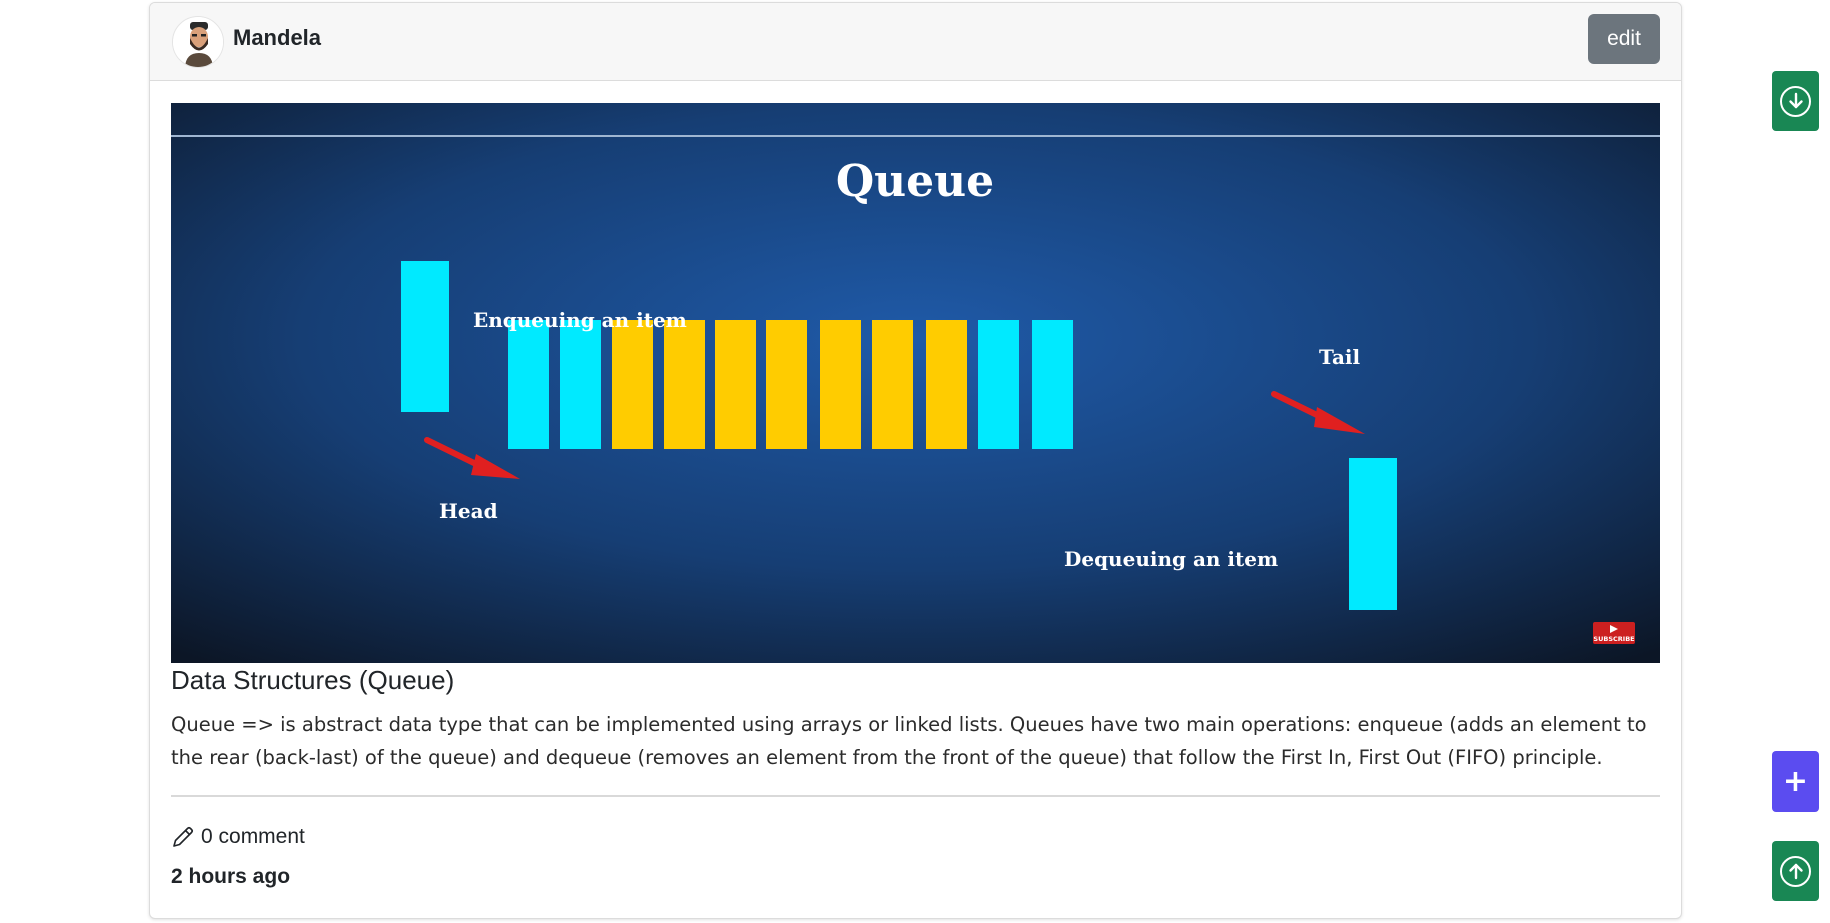  Describe the element at coordinates (1373, 534) in the screenshot. I see `dequeue-item` at that location.